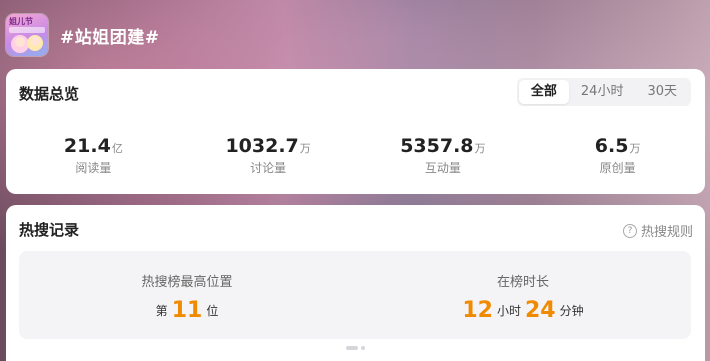 The width and height of the screenshot is (710, 361). What do you see at coordinates (437, 146) in the screenshot?
I see `stat-value: 5357.8` at bounding box center [437, 146].